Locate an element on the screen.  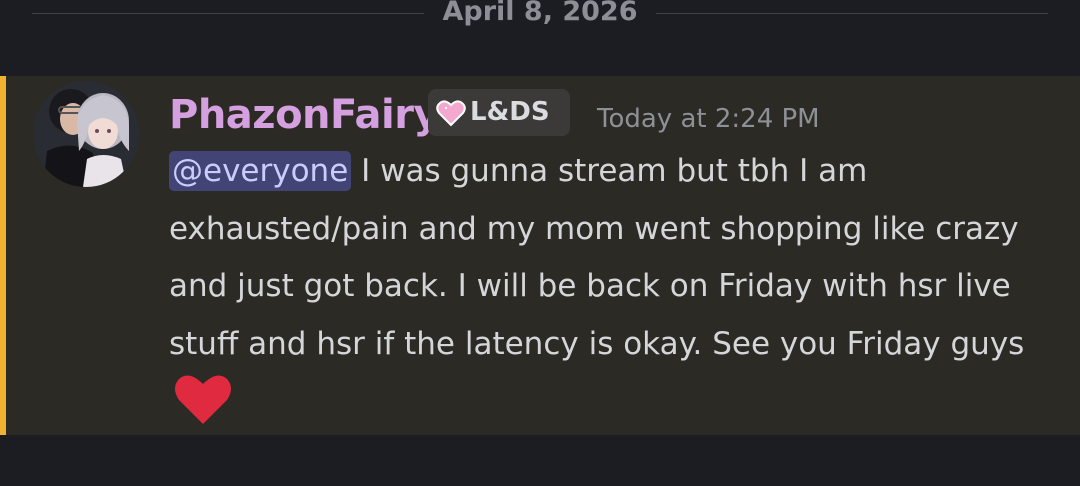
date-divider-label: April 8, 2026 is located at coordinates (540, 13).